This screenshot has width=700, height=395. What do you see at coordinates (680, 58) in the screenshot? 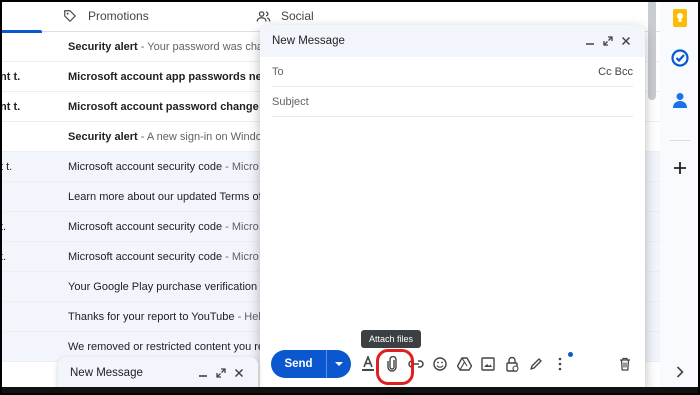
I see `tasks-icon` at bounding box center [680, 58].